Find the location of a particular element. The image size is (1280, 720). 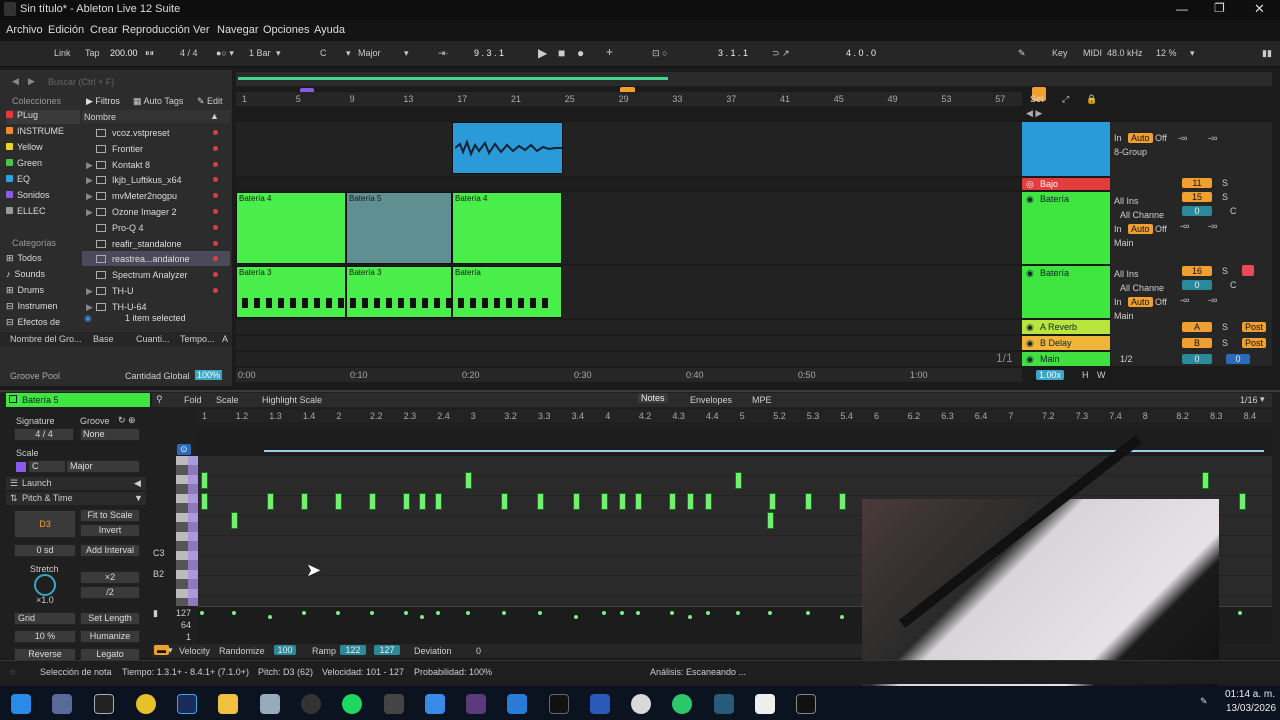

stretch-knob is located at coordinates (45, 585).